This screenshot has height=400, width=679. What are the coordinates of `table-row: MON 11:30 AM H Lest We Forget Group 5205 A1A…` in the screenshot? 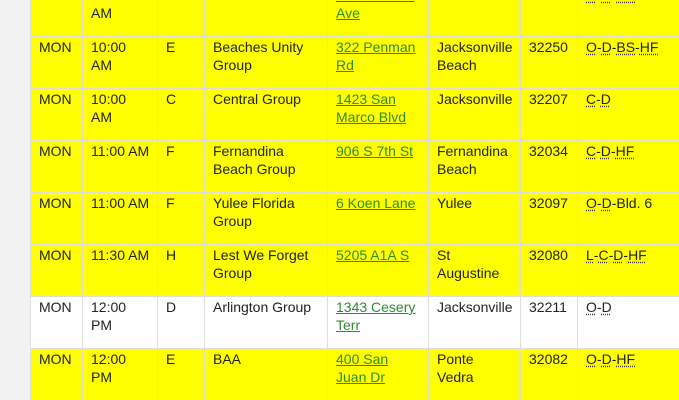 It's located at (354, 270).